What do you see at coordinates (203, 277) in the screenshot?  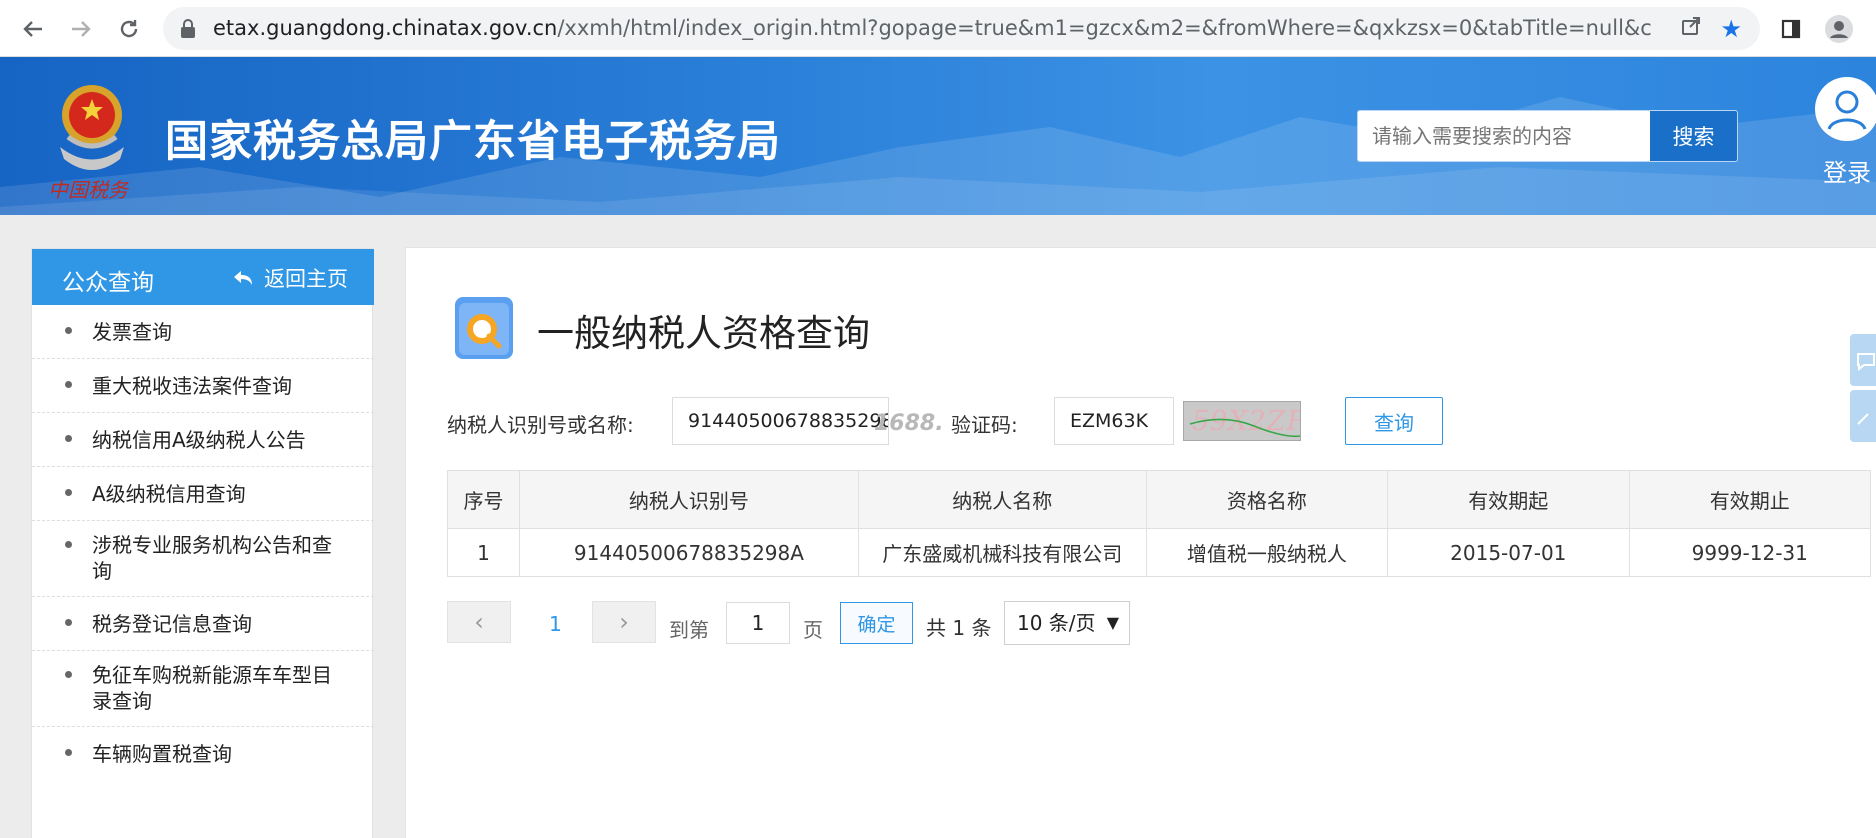 I see `sidebar-header: 公众查询 返回主页` at bounding box center [203, 277].